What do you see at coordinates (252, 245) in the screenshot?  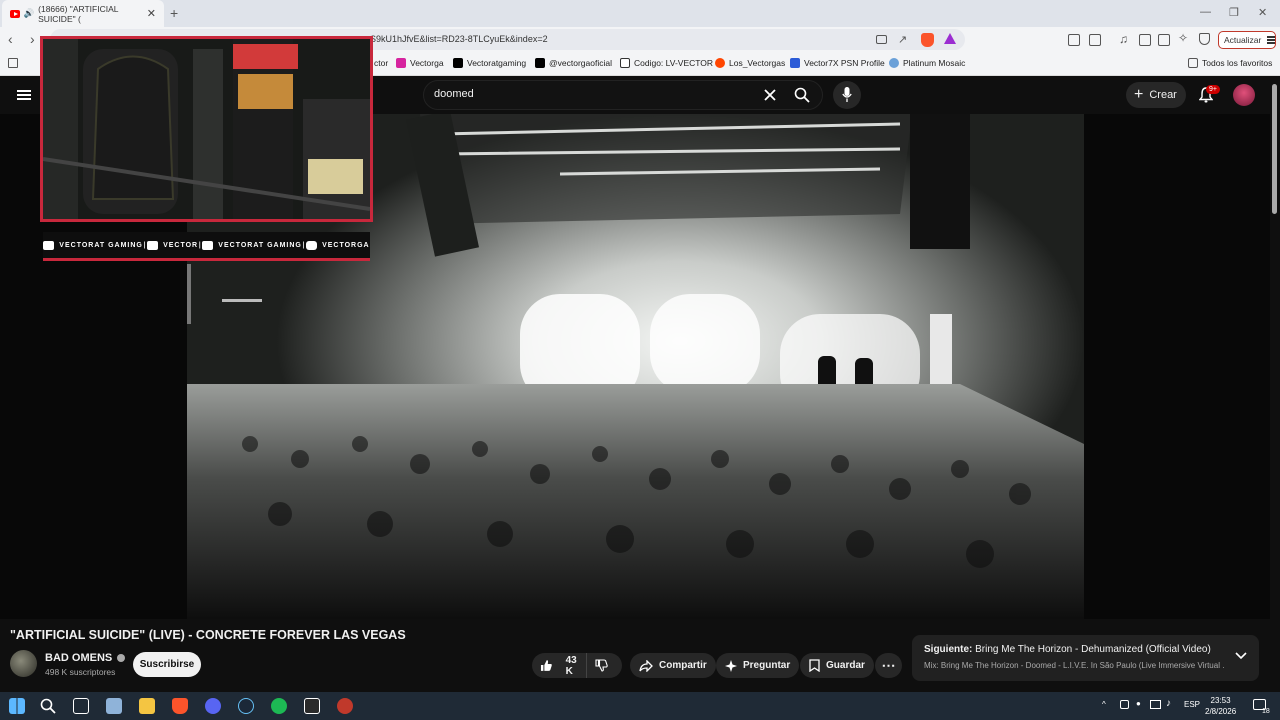 I see `social-twitter: VECTORAT GAMING` at bounding box center [252, 245].